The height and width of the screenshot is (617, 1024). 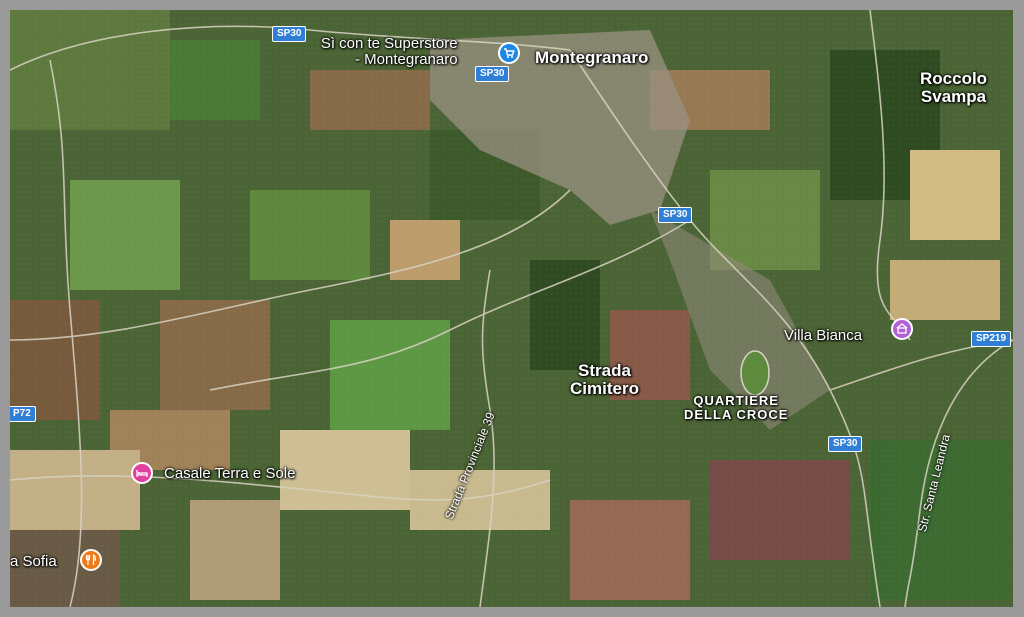 I want to click on poi-label-casale-terra-e-sole: Casale Terra e Sole, so click(x=229, y=474).